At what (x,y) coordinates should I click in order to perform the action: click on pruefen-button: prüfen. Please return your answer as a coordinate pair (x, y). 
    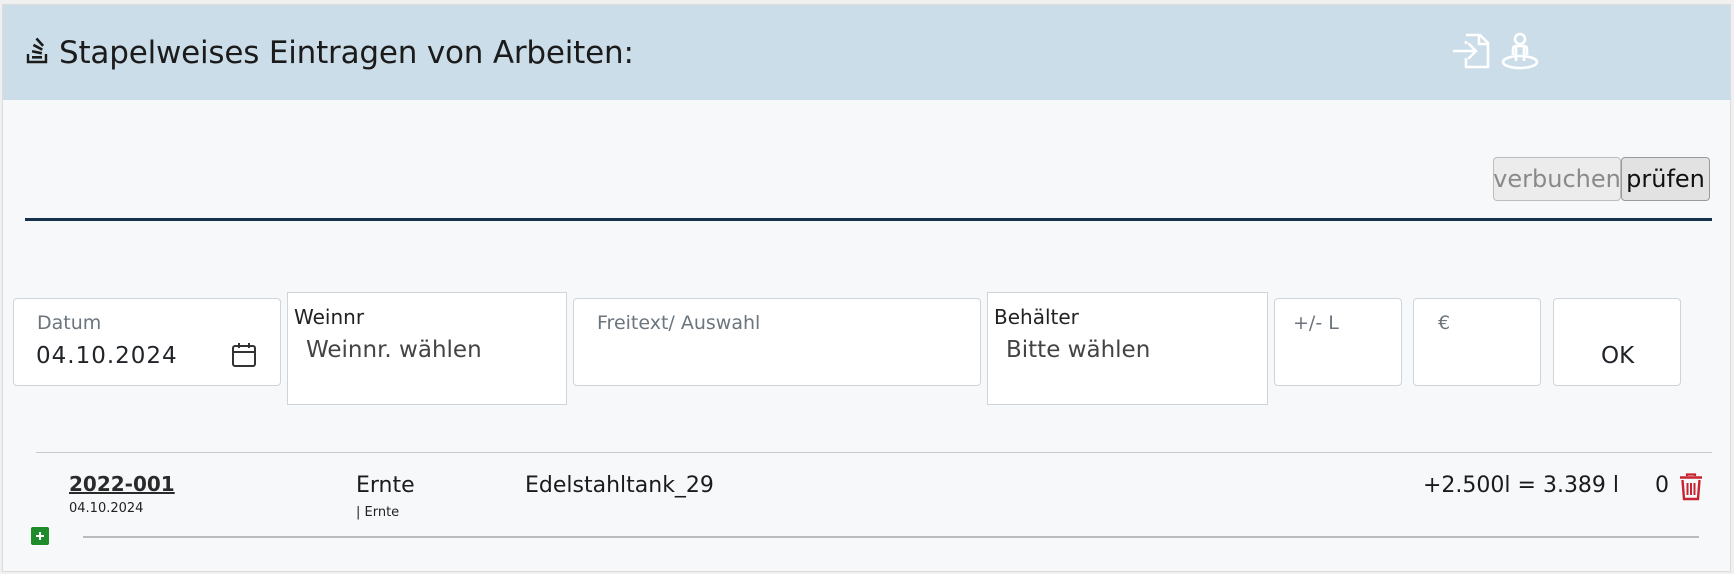
    Looking at the image, I should click on (1665, 179).